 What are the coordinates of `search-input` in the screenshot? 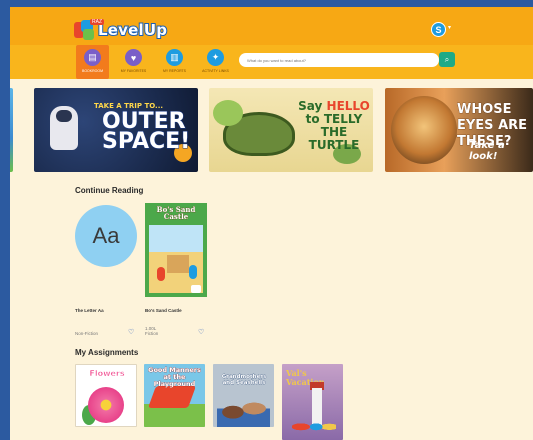 It's located at (343, 60).